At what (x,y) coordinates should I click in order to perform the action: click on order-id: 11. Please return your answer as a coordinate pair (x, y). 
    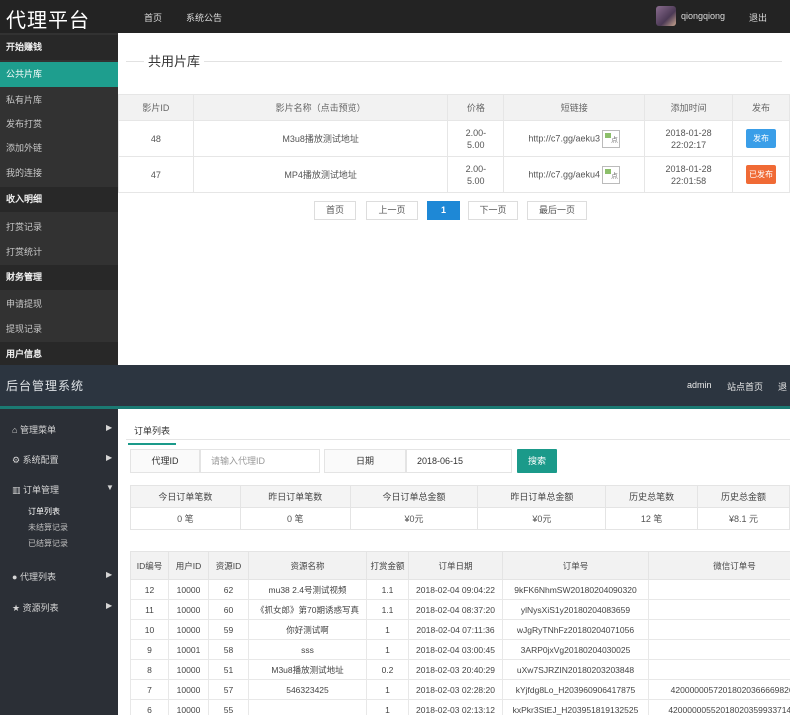
    Looking at the image, I should click on (149, 609).